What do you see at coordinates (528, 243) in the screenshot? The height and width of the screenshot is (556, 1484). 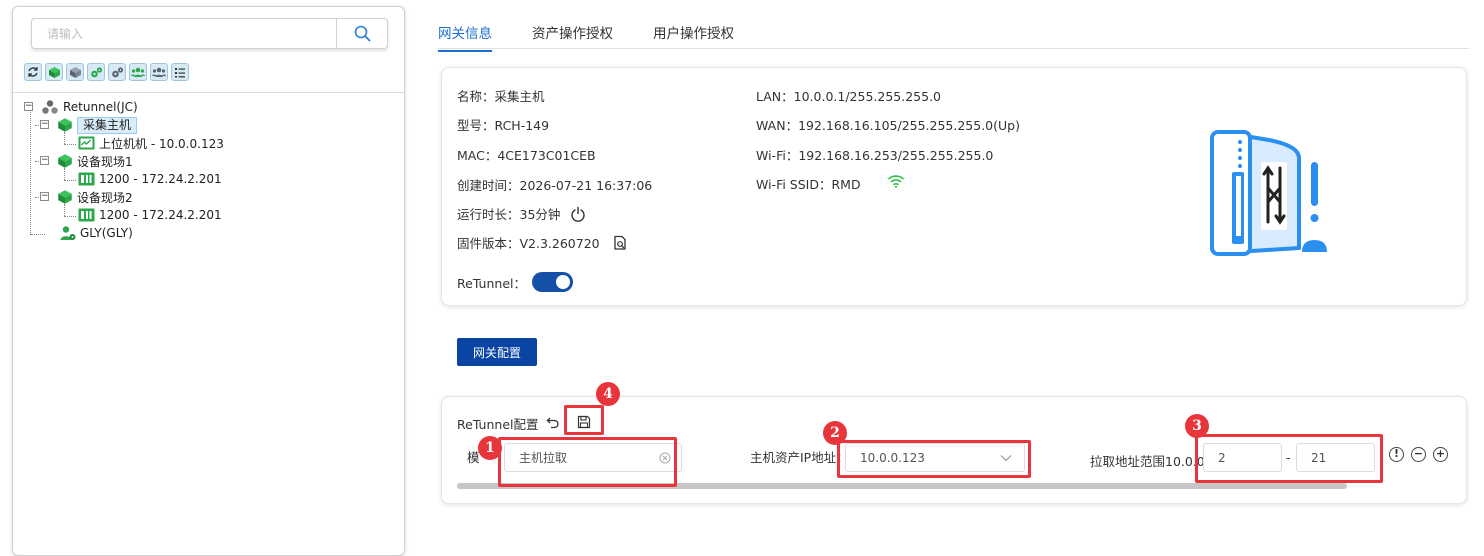 I see `gateway-firmware: 固件版本：V2.3.260720` at bounding box center [528, 243].